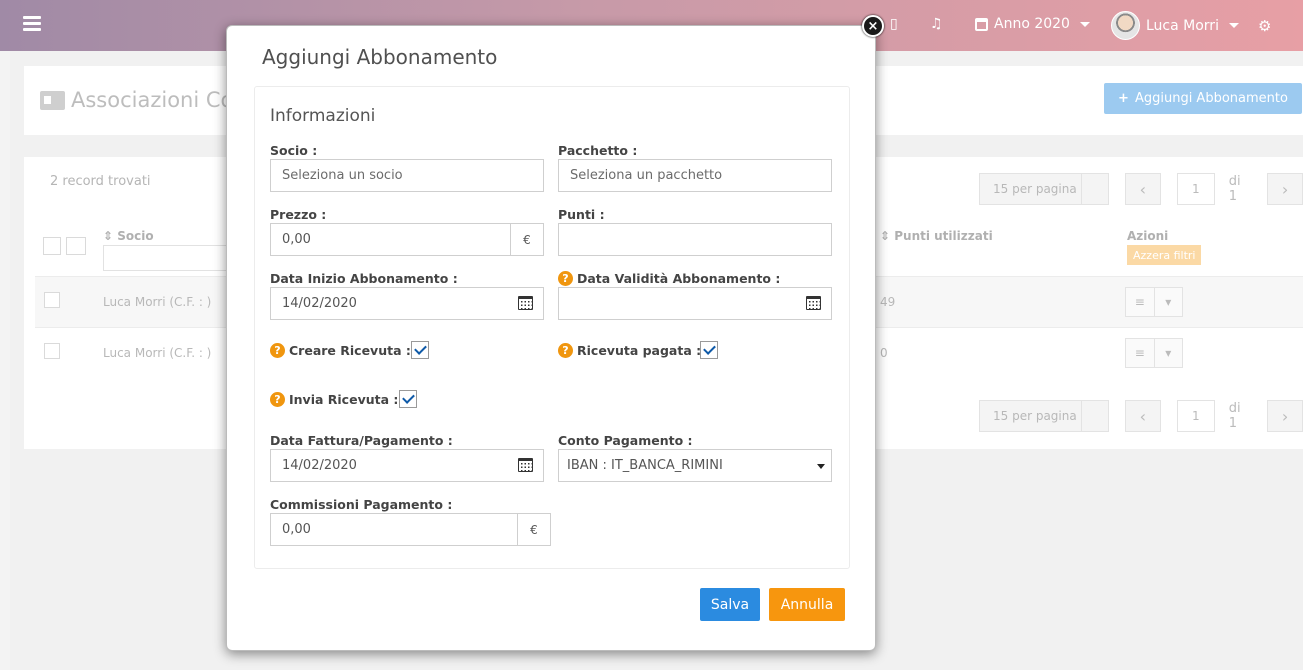 This screenshot has height=670, width=1303. I want to click on invia-ricevuta-label: ? Invia Ricevuta :, so click(334, 399).